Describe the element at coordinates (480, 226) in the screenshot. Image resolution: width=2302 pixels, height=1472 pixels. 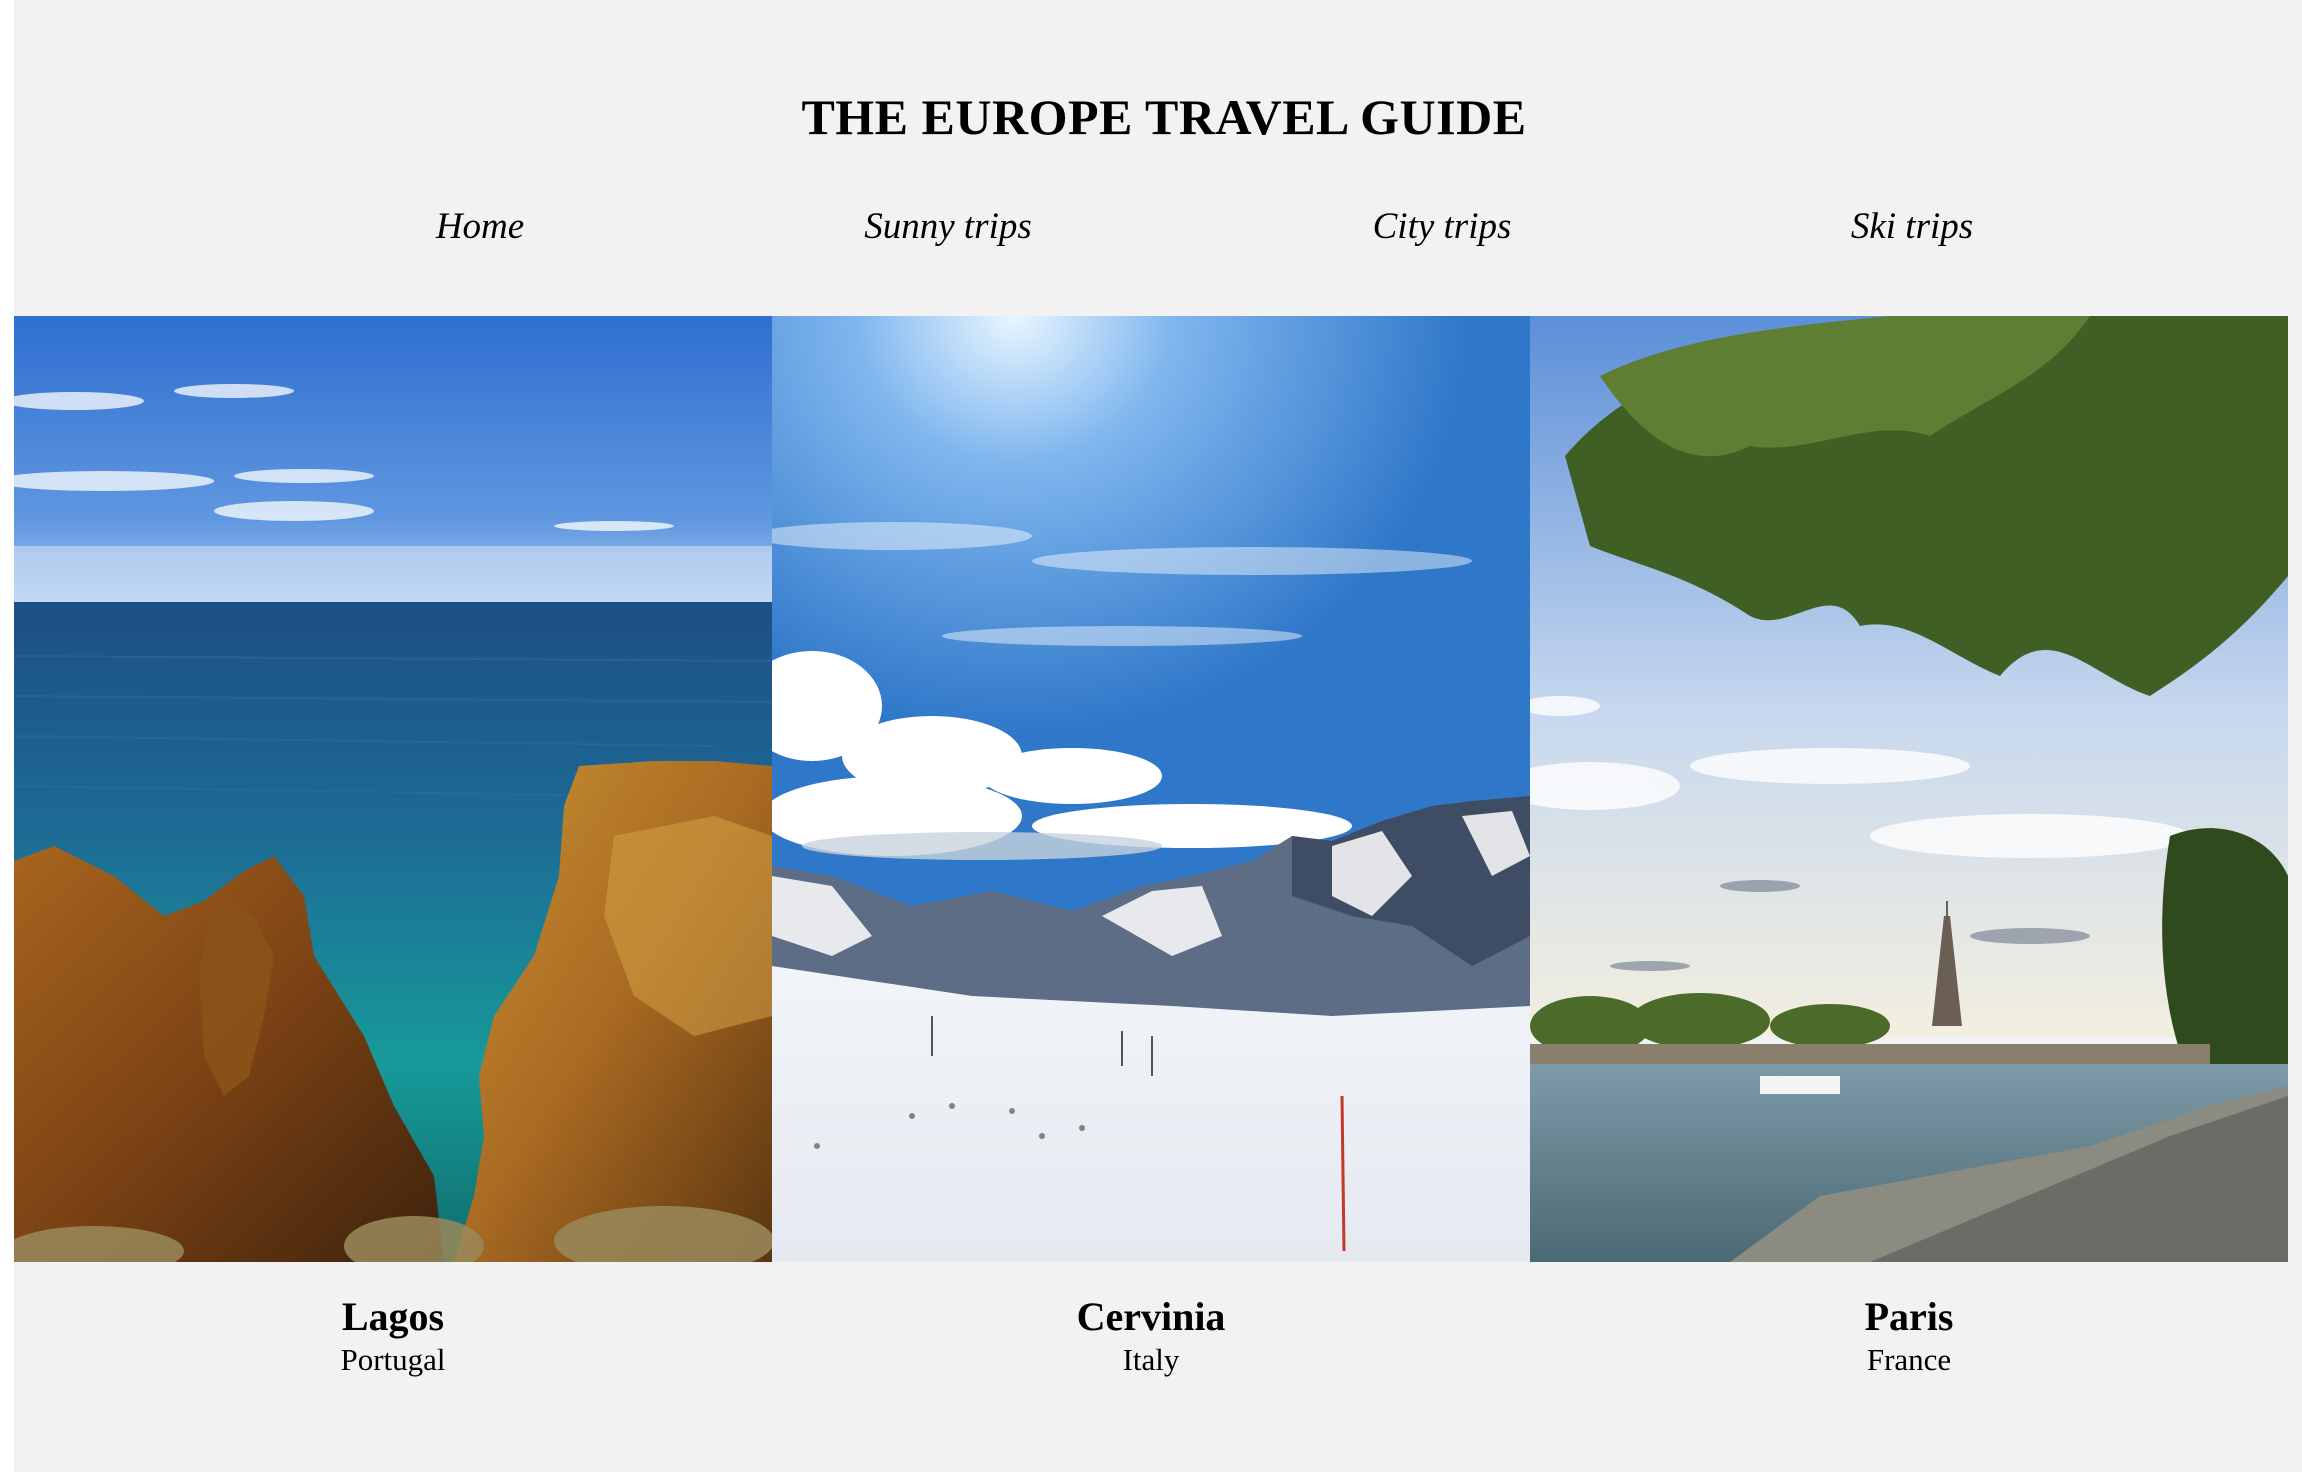
I see `nav-link-home: Home` at that location.